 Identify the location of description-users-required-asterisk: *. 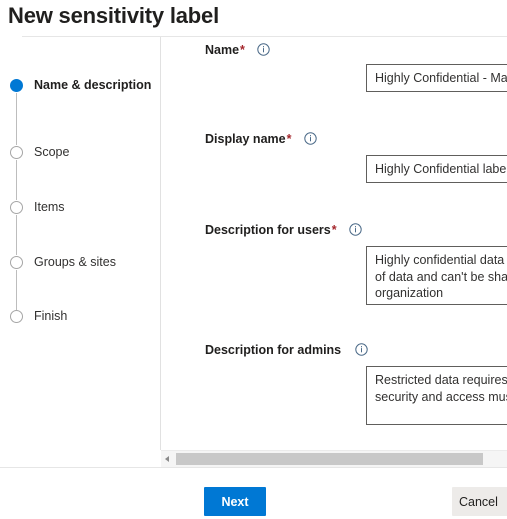
(334, 230).